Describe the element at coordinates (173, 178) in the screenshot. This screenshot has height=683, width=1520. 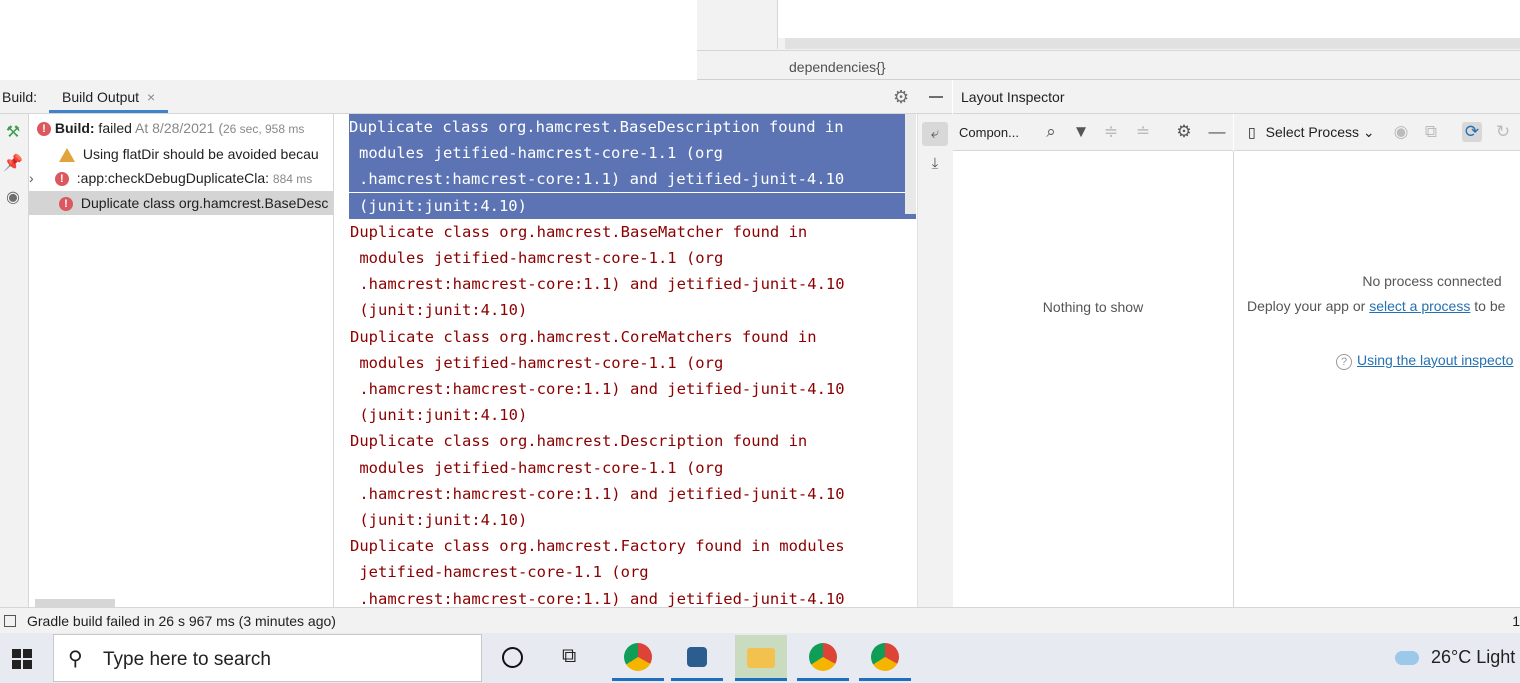
I see `task-name: :app:checkDebugDuplicateCla:` at that location.